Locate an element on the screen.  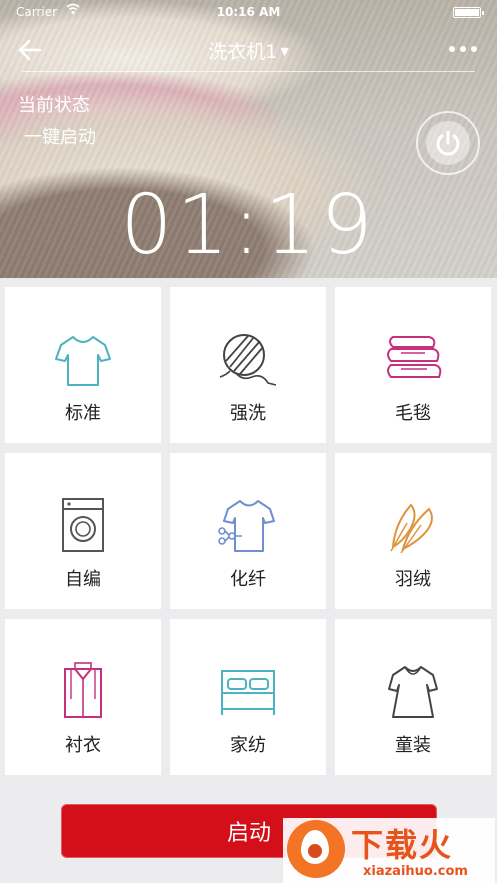
program-custom: 自编 is located at coordinates (83, 531).